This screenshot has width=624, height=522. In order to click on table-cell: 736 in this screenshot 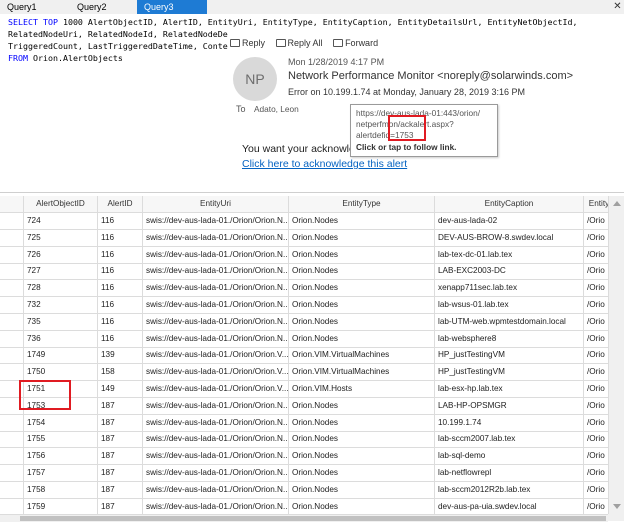, I will do `click(61, 339)`.